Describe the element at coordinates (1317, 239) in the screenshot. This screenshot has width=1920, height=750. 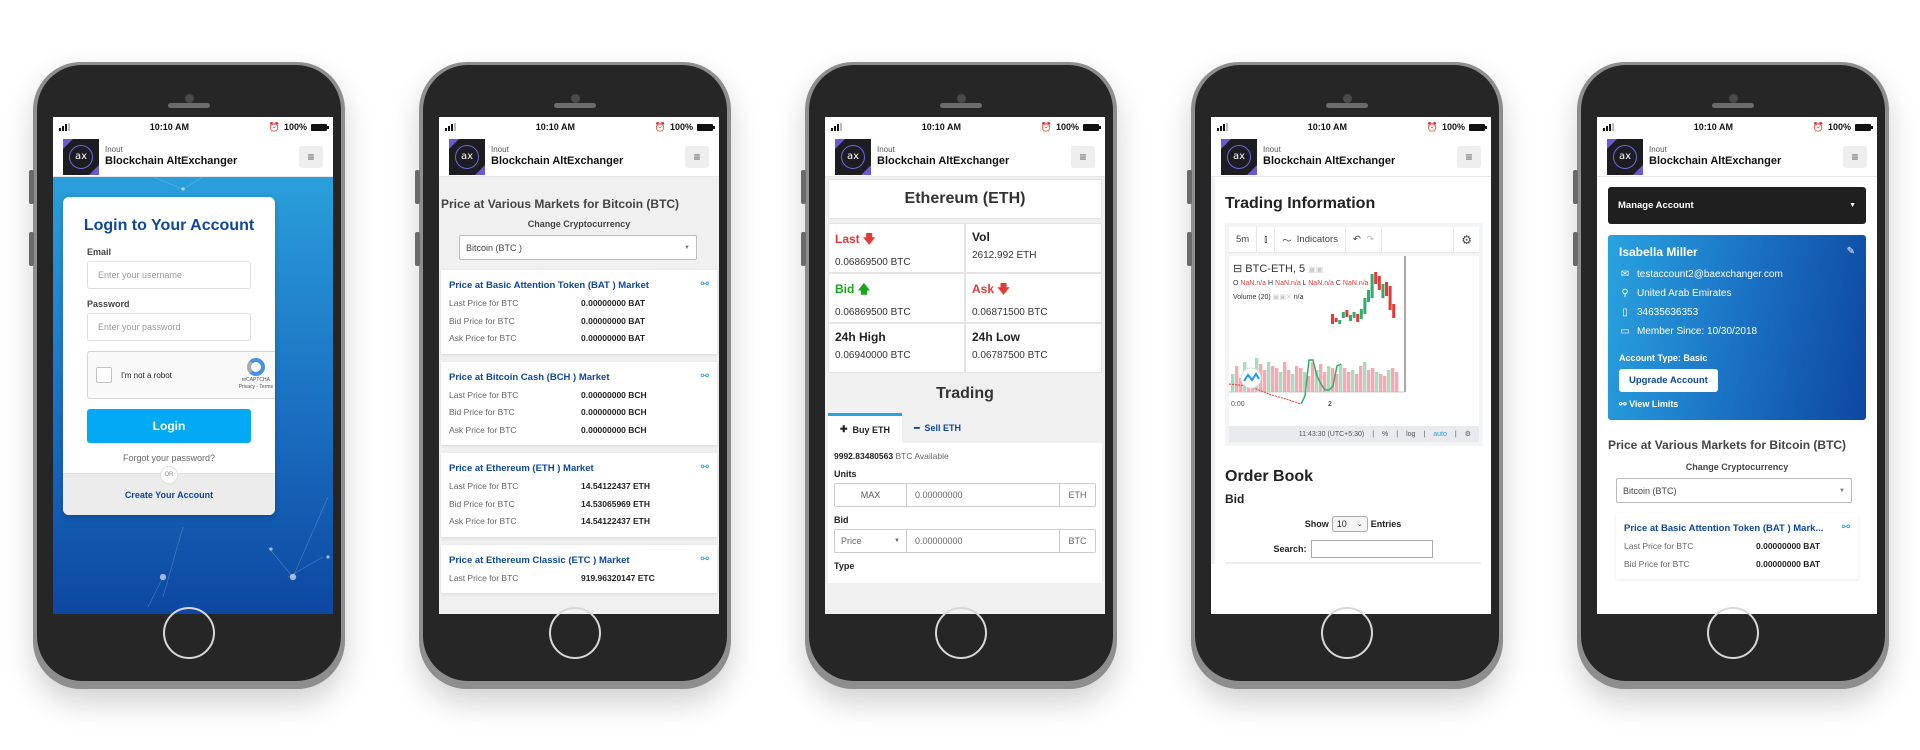
I see `indicators-label: Indicators` at that location.